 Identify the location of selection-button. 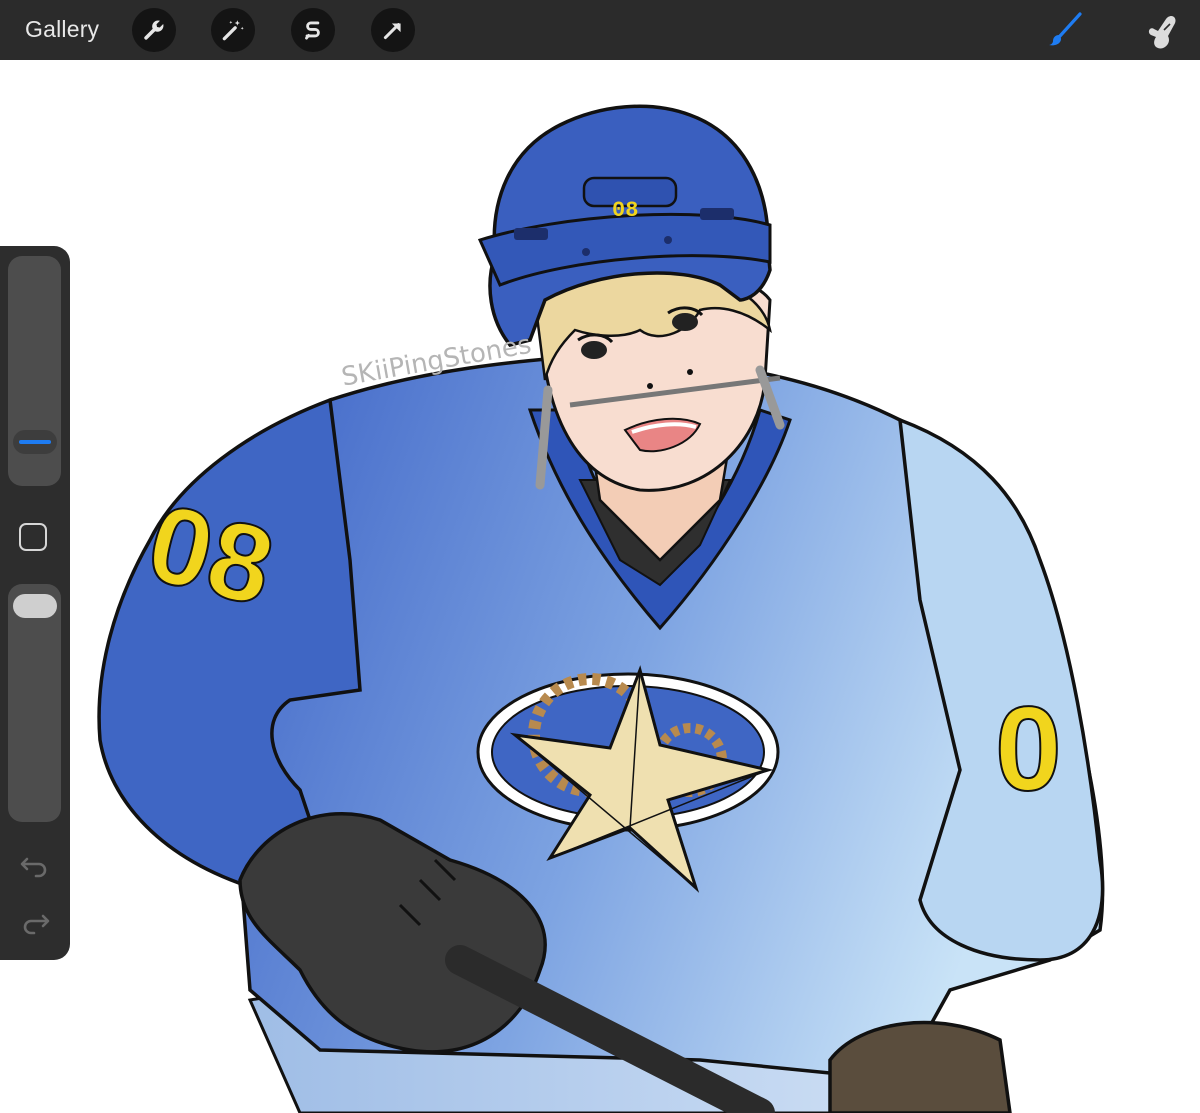
(313, 30).